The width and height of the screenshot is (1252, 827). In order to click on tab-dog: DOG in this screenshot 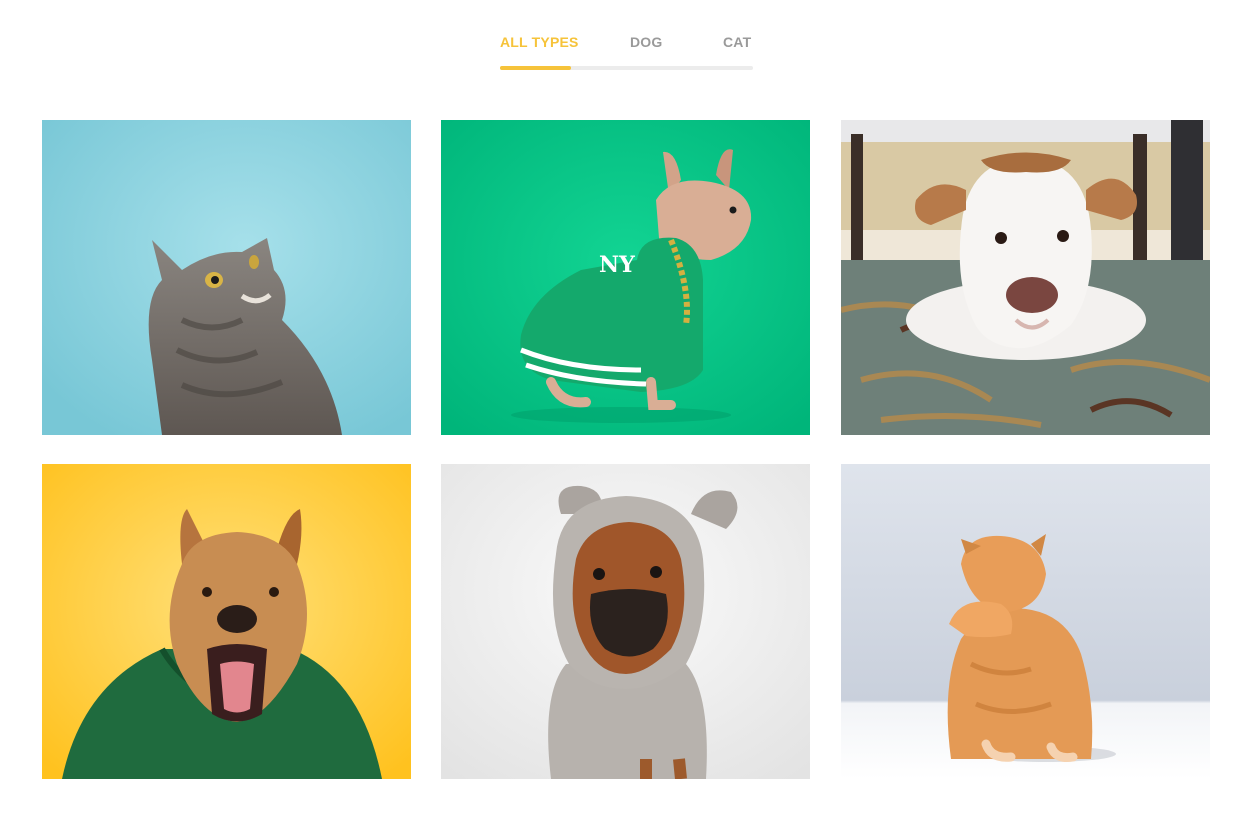, I will do `click(646, 42)`.